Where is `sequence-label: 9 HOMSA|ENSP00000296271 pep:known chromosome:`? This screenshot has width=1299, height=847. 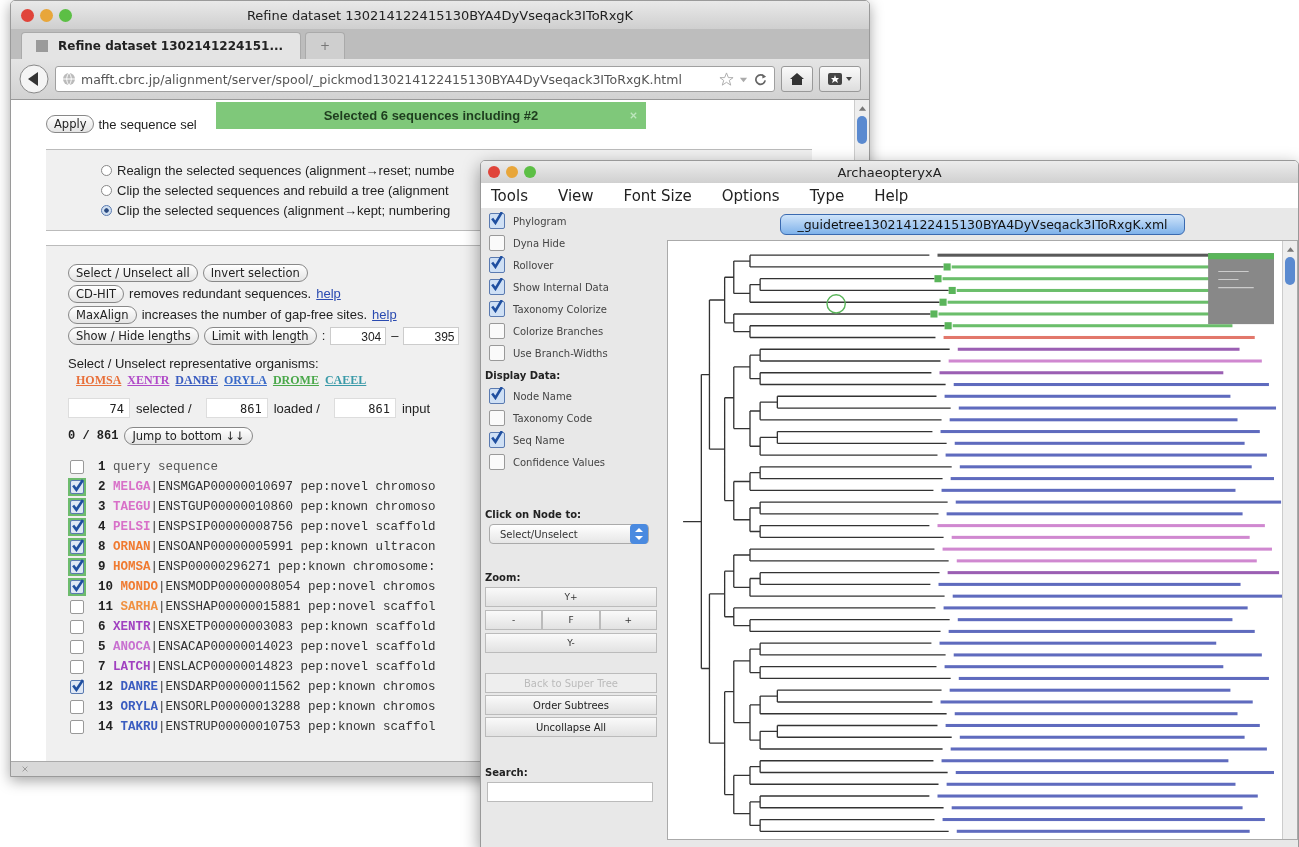
sequence-label: 9 HOMSA|ENSP00000296271 pep:known chromosome: is located at coordinates (267, 567).